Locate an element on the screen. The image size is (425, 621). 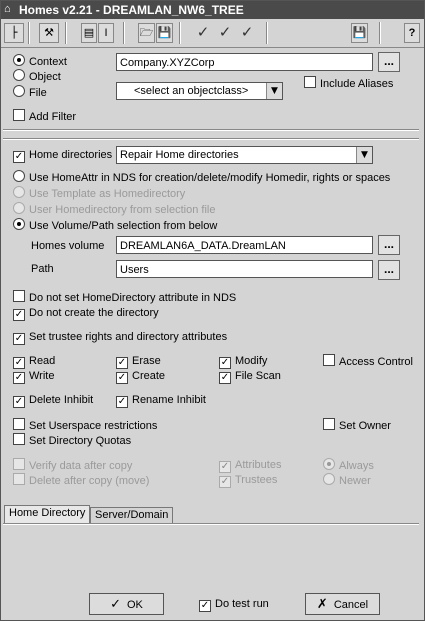
check-one-icon: ✓ is located at coordinates (203, 32).